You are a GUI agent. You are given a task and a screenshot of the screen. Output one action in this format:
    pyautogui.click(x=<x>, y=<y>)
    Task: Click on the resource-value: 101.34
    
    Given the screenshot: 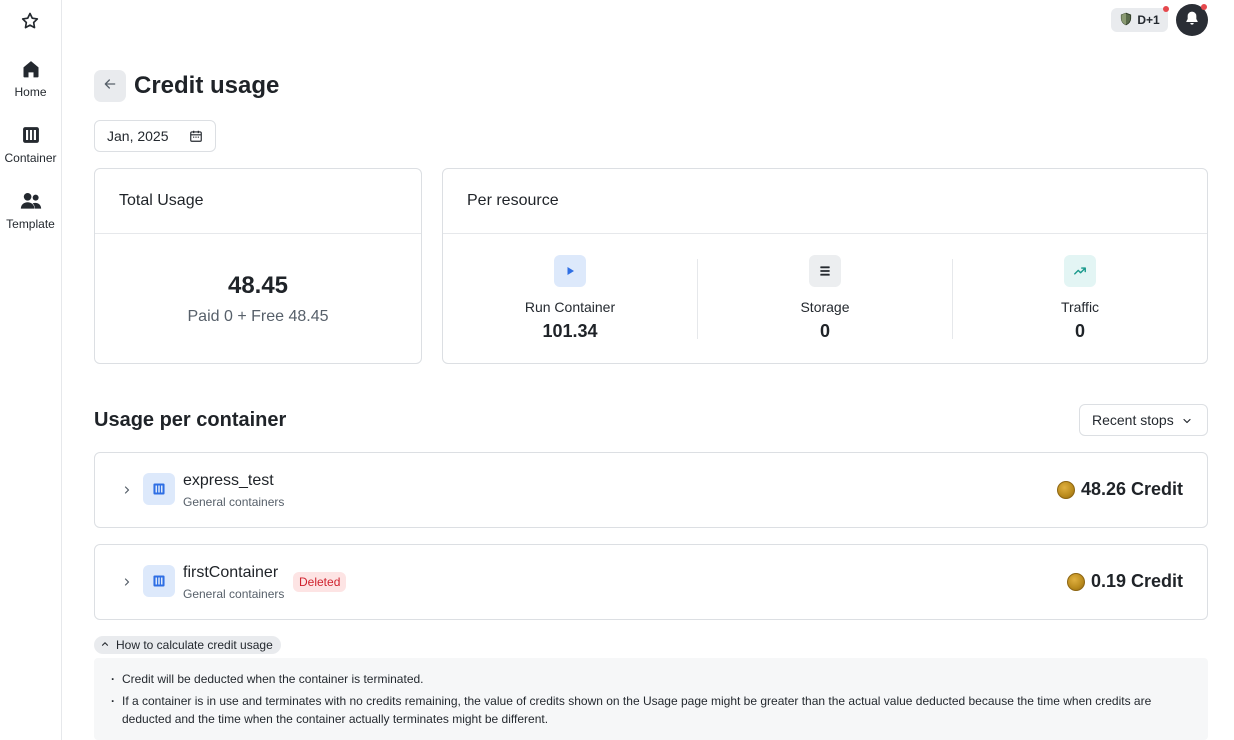 What is the action you would take?
    pyautogui.click(x=570, y=331)
    